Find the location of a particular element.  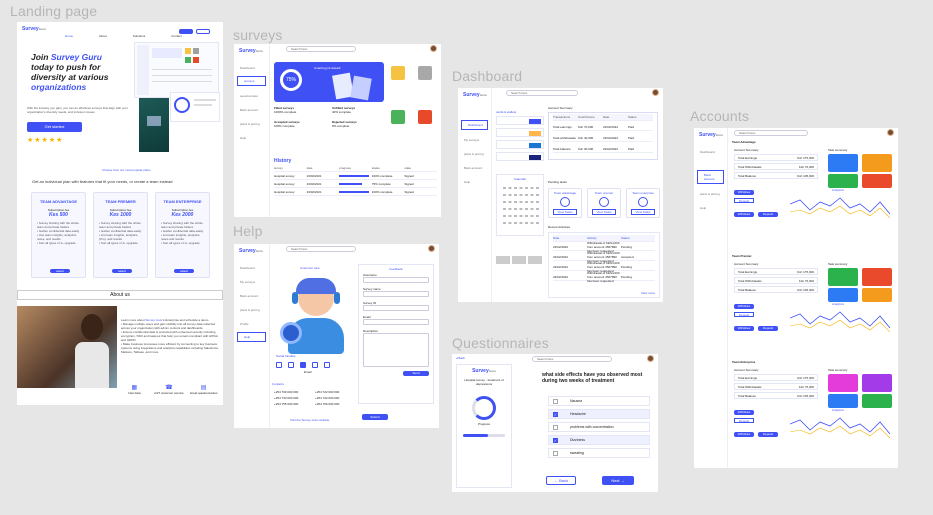

surveys-nav-help: Help is located at coordinates (251, 138).